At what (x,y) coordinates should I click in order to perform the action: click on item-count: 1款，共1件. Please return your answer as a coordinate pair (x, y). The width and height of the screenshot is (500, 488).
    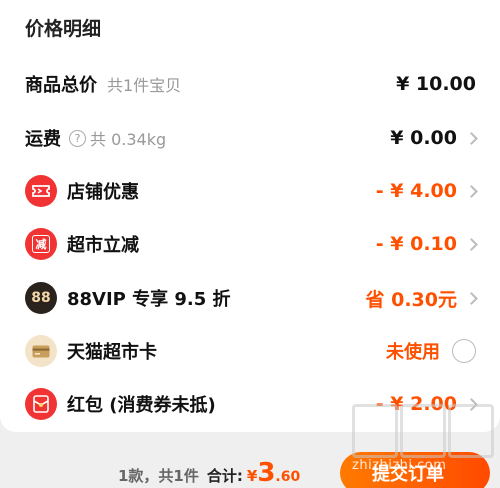
    Looking at the image, I should click on (158, 476).